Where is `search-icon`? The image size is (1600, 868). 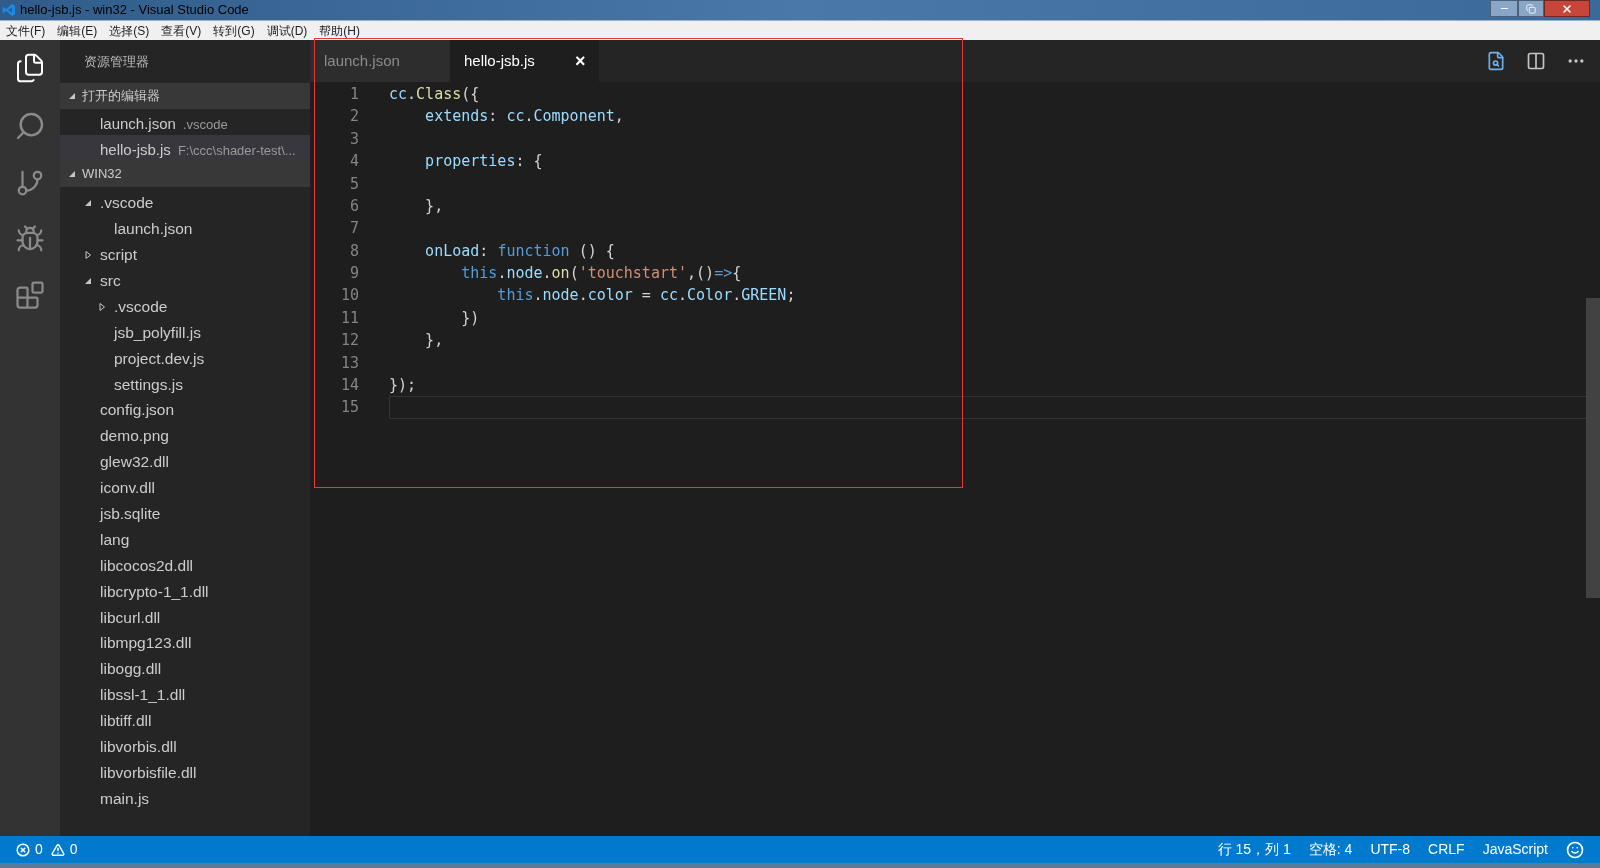
search-icon is located at coordinates (30, 126).